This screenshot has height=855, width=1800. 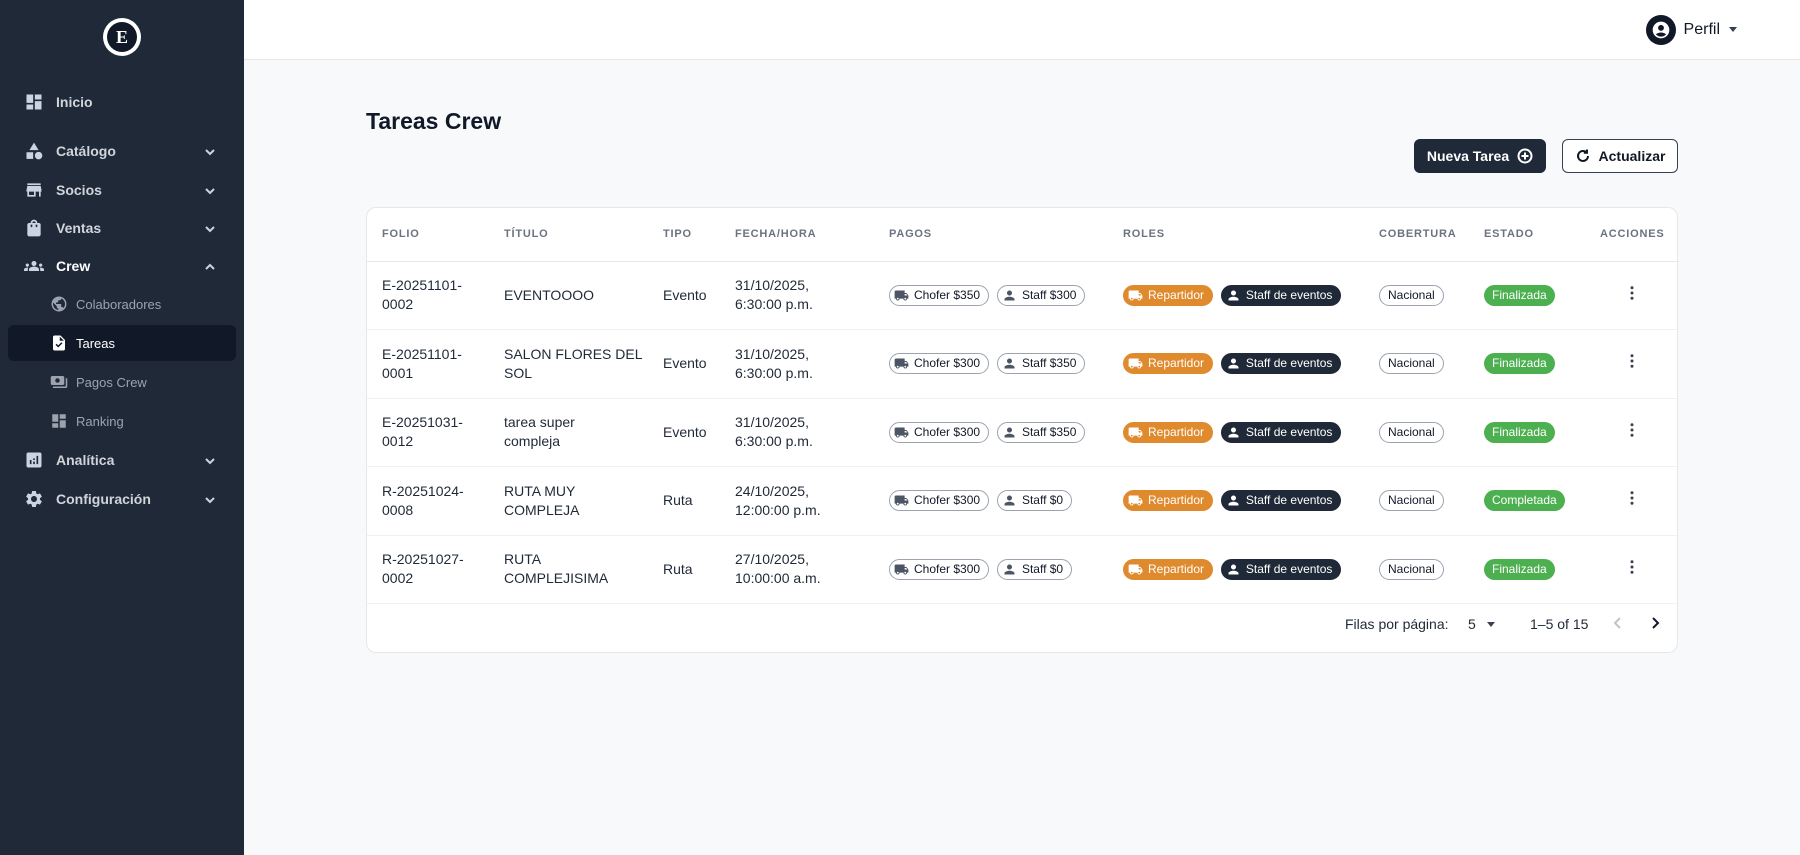 What do you see at coordinates (122, 382) in the screenshot?
I see `sidebar-subitem-pagos-crew: Pagos Crew` at bounding box center [122, 382].